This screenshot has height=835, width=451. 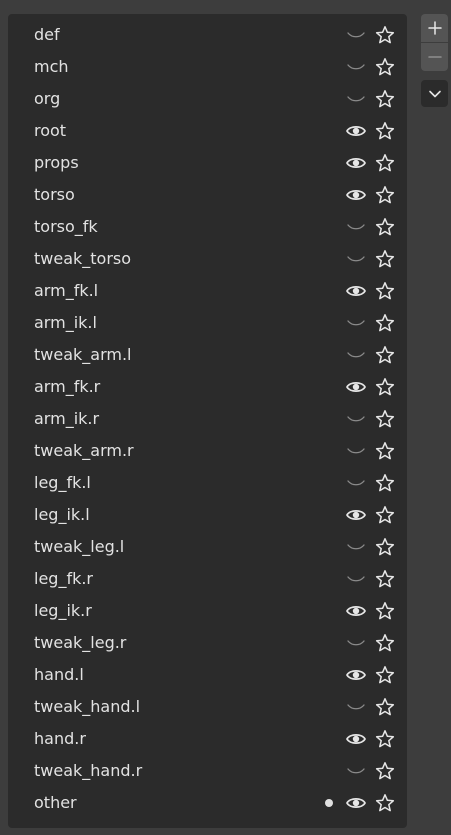 I want to click on dot-icon, so click(x=329, y=803).